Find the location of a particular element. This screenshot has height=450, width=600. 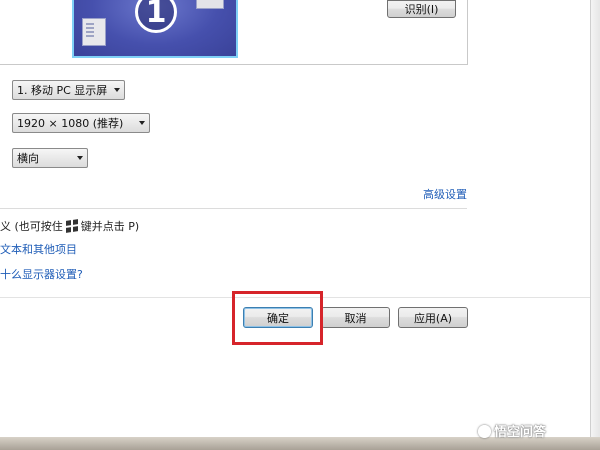

display-select: 1. 移动 PC 显示屏 is located at coordinates (68, 90).